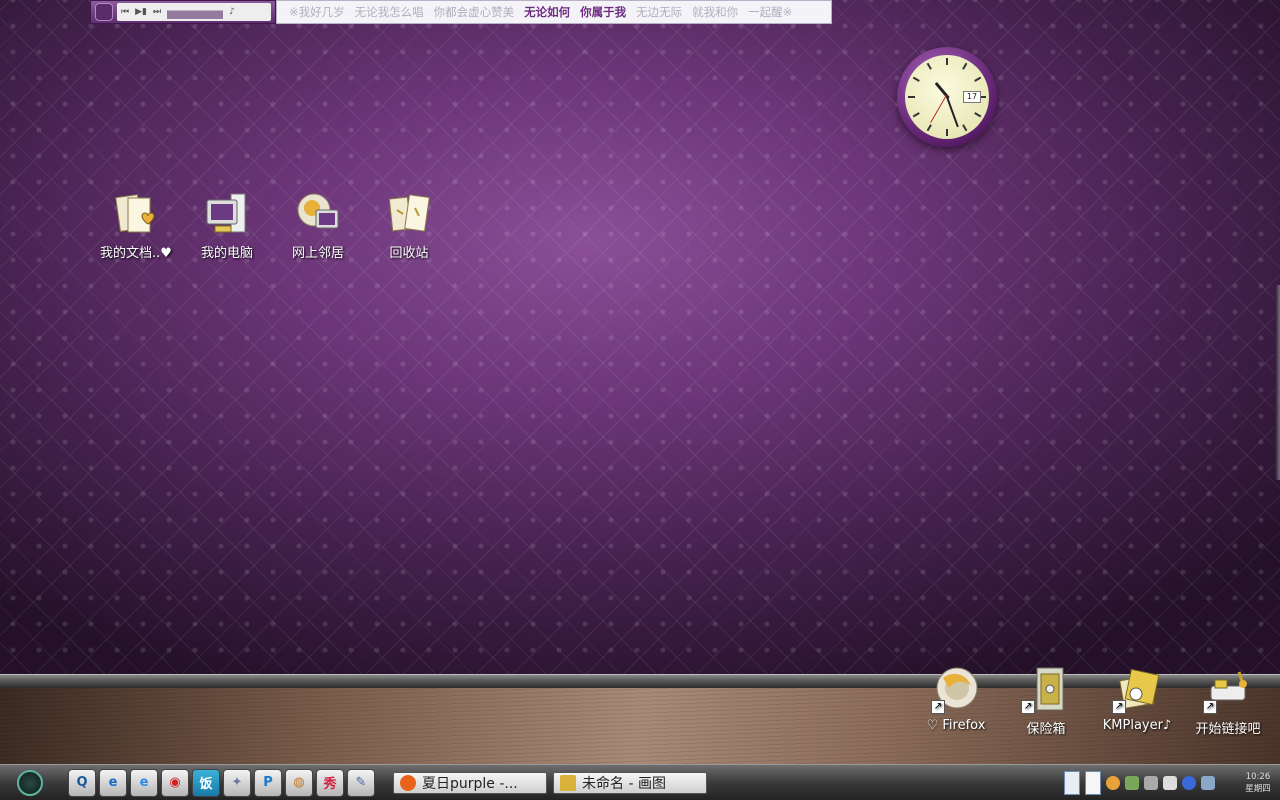  Describe the element at coordinates (226, 253) in the screenshot. I see `desktop-icon-label: 我的电脑` at that location.